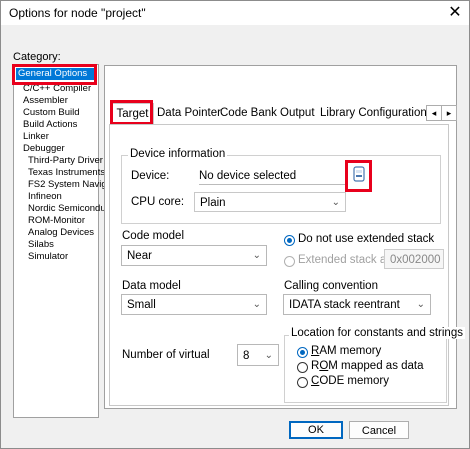 Image resolution: width=470 pixels, height=449 pixels. I want to click on highlight-target-tab, so click(131, 112).